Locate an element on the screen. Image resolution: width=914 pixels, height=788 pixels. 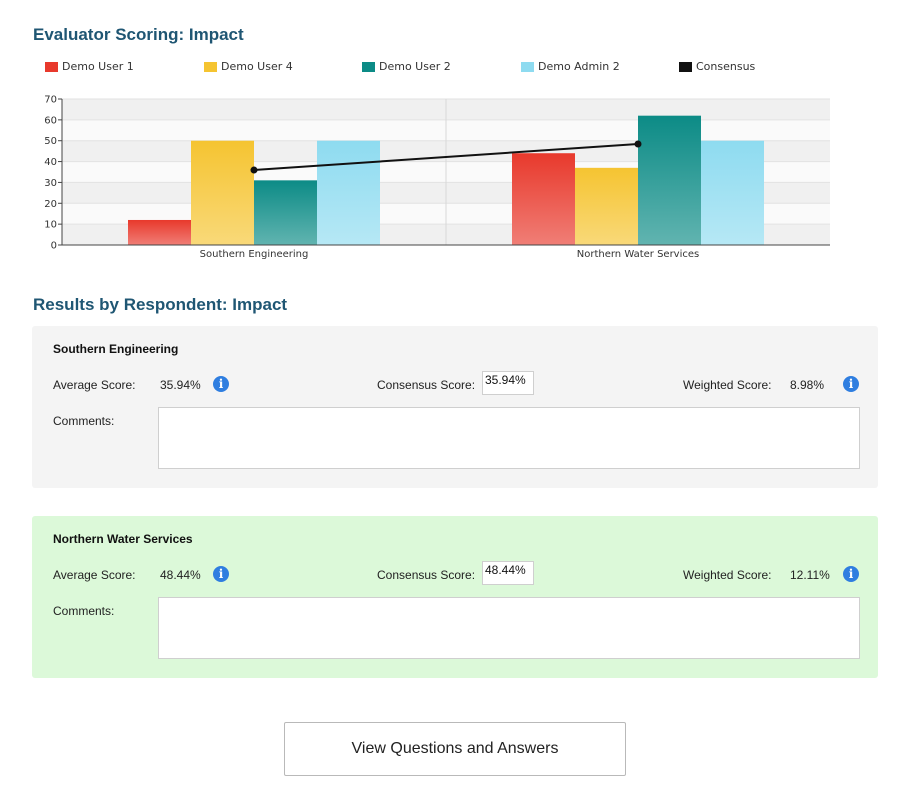
x-tick-label: Northern Water Services is located at coordinates (638, 254).